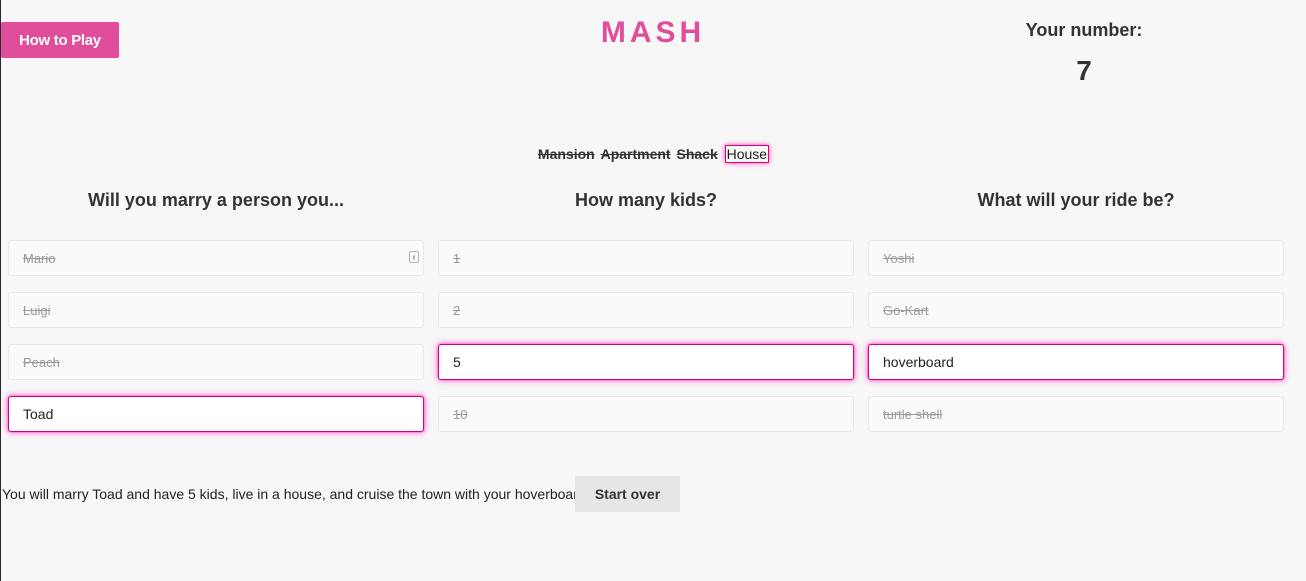  Describe the element at coordinates (1076, 414) in the screenshot. I see `ride-option-field: turtle shell` at that location.